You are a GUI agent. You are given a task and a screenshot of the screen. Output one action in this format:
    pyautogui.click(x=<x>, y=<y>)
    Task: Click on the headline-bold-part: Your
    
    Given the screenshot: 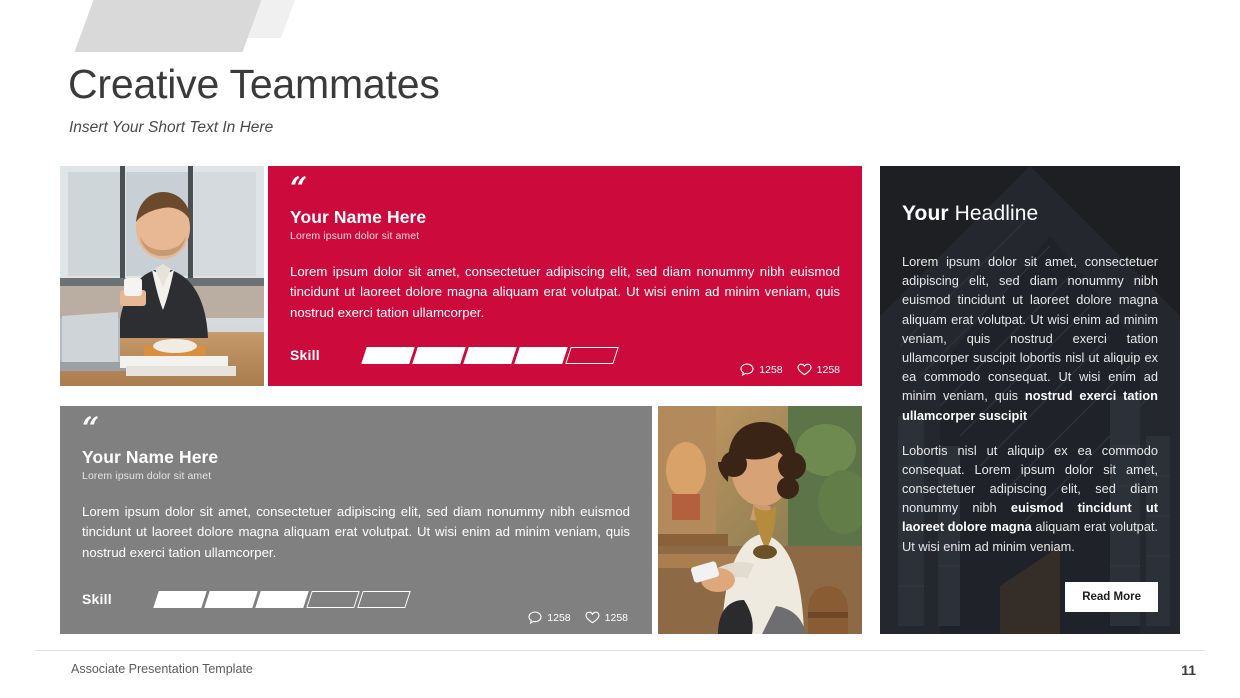 What is the action you would take?
    pyautogui.click(x=925, y=213)
    